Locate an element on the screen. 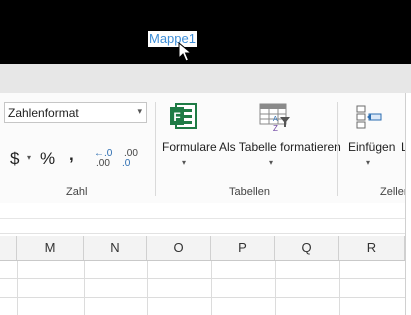 This screenshot has width=411, height=315. decrease-decimal-button: .00 .0 is located at coordinates (132, 160).